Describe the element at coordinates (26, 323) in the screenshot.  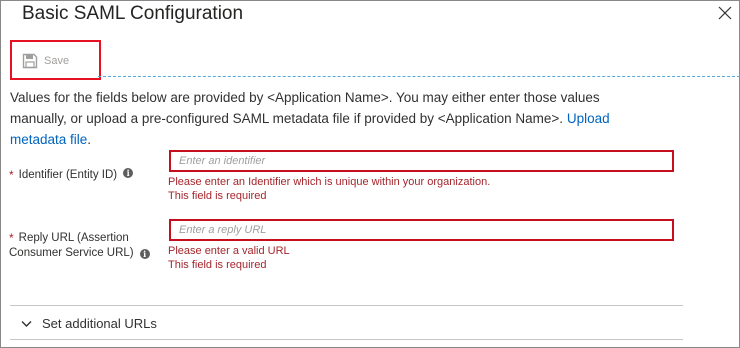
I see `chevron-down-icon` at that location.